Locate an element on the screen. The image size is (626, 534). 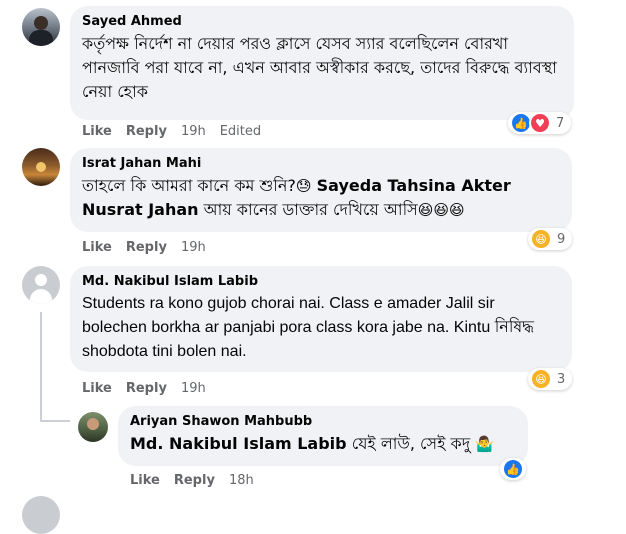
reactions-4: 👍 is located at coordinates (513, 469).